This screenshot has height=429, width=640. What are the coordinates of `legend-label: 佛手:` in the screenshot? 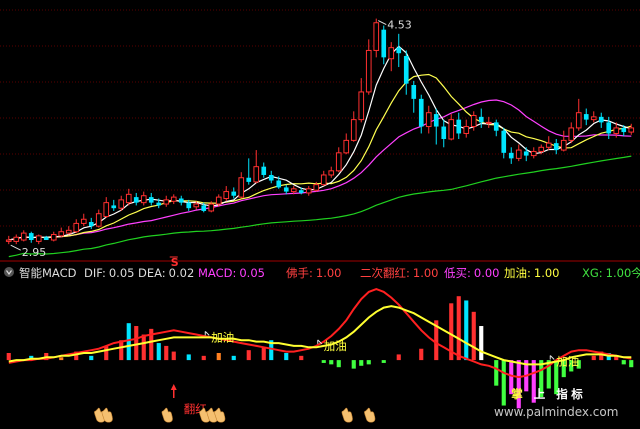 It's located at (299, 273).